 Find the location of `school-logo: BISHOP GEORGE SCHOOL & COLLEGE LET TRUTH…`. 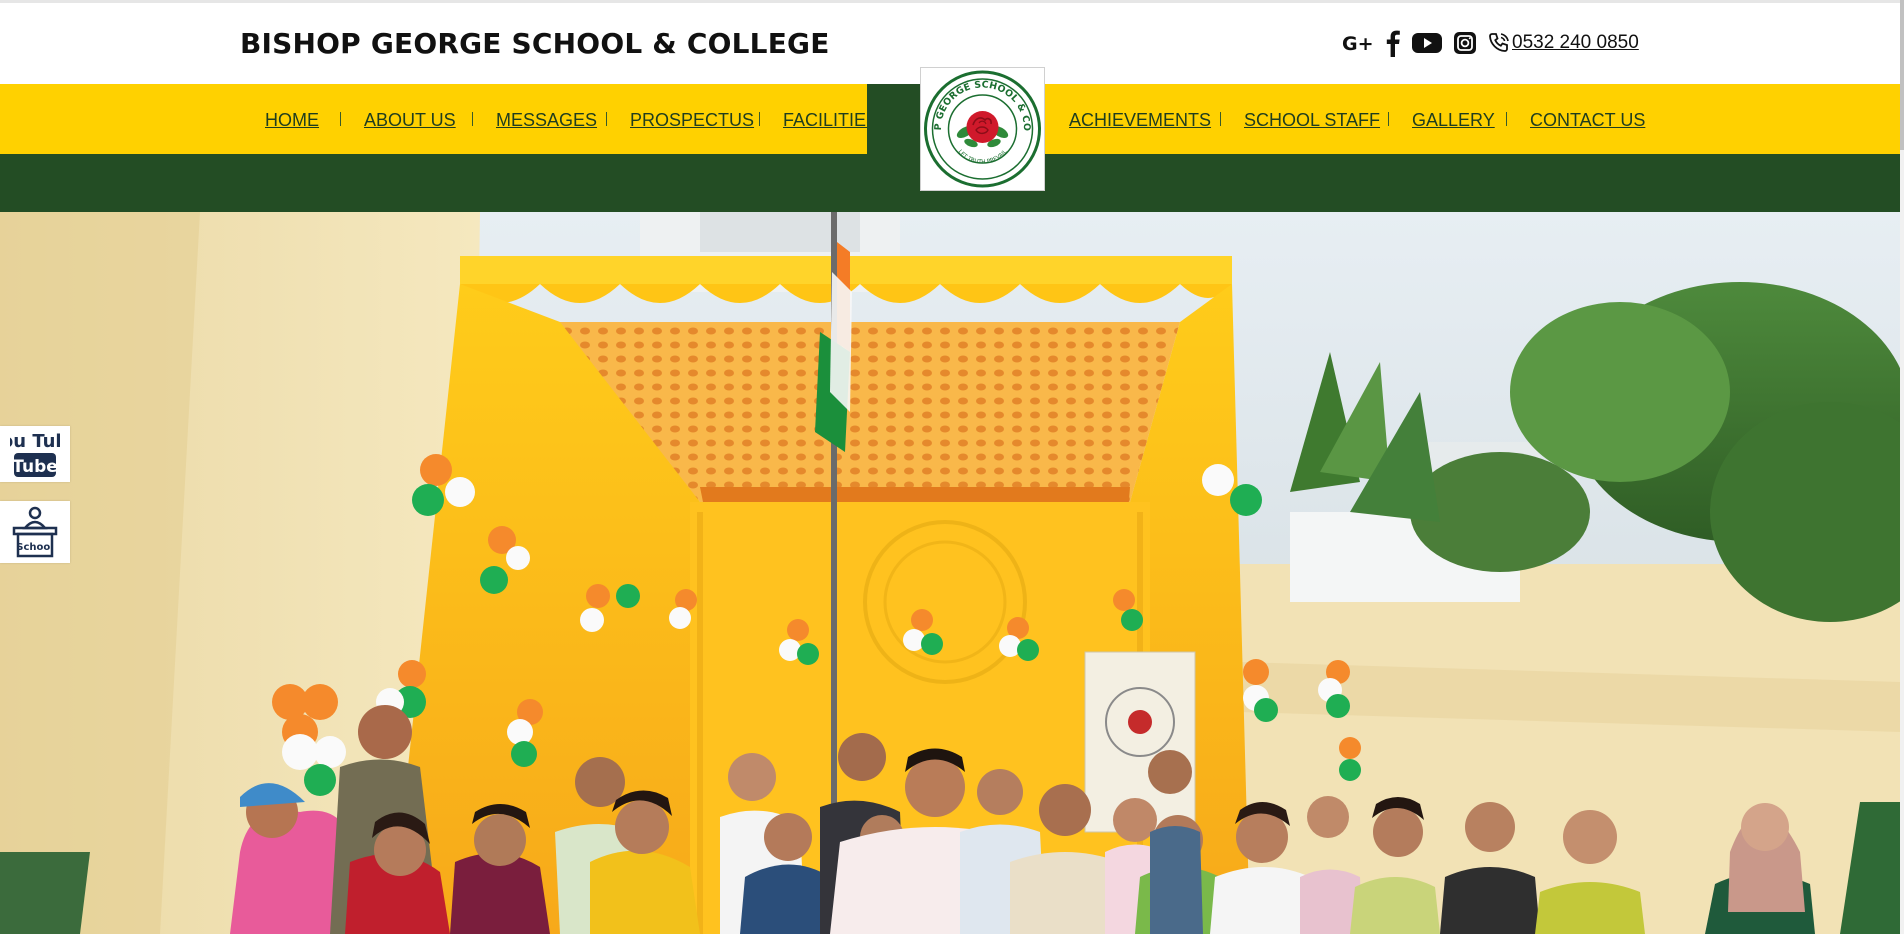

school-logo: BISHOP GEORGE SCHOOL & COLLEGE LET TRUTH… is located at coordinates (981, 125).